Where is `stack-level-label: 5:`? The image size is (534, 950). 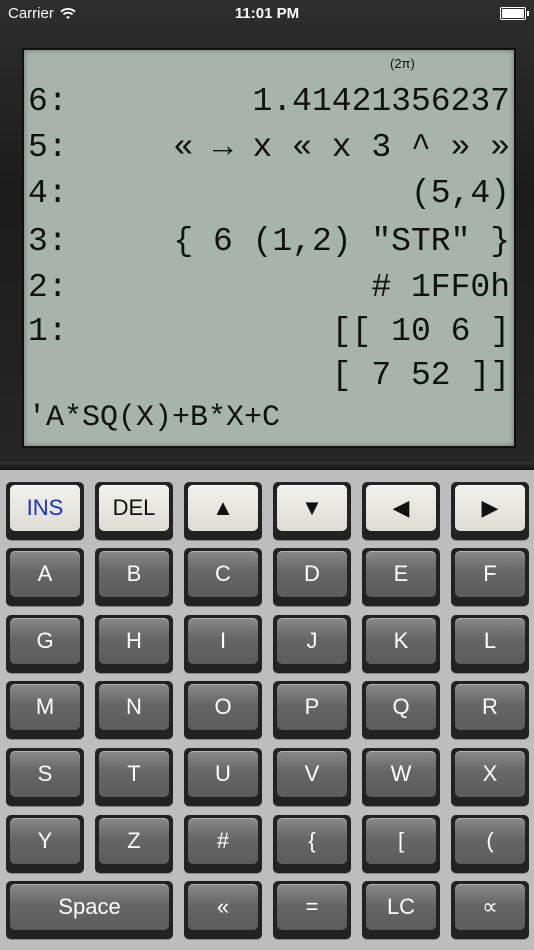
stack-level-label: 5: is located at coordinates (48, 147).